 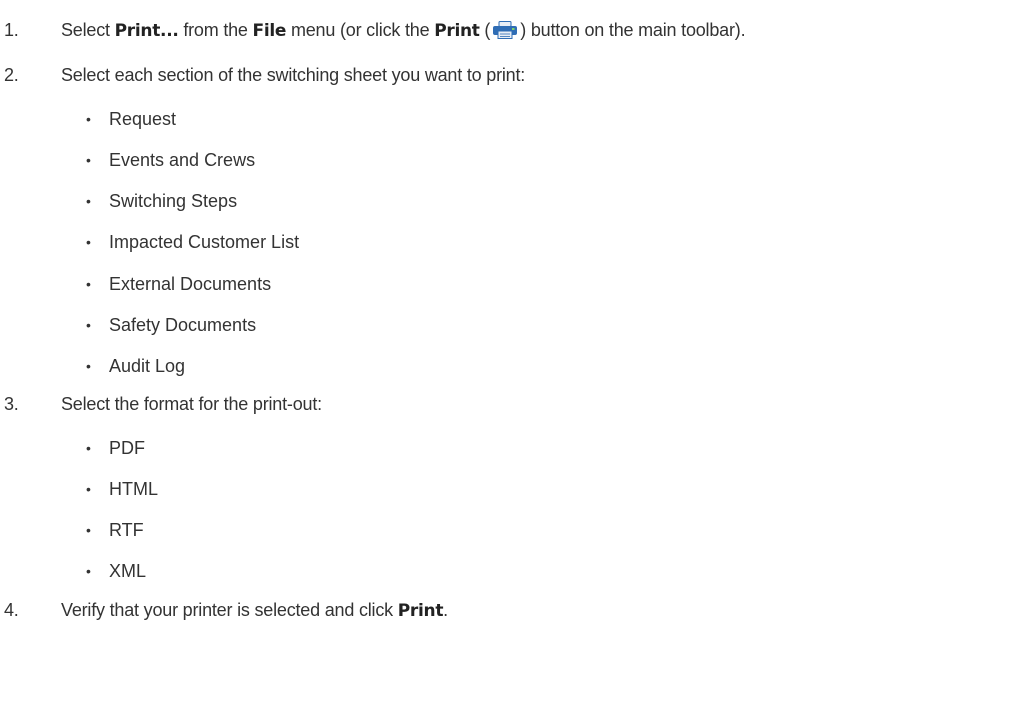 I want to click on menu-file: File, so click(x=269, y=31).